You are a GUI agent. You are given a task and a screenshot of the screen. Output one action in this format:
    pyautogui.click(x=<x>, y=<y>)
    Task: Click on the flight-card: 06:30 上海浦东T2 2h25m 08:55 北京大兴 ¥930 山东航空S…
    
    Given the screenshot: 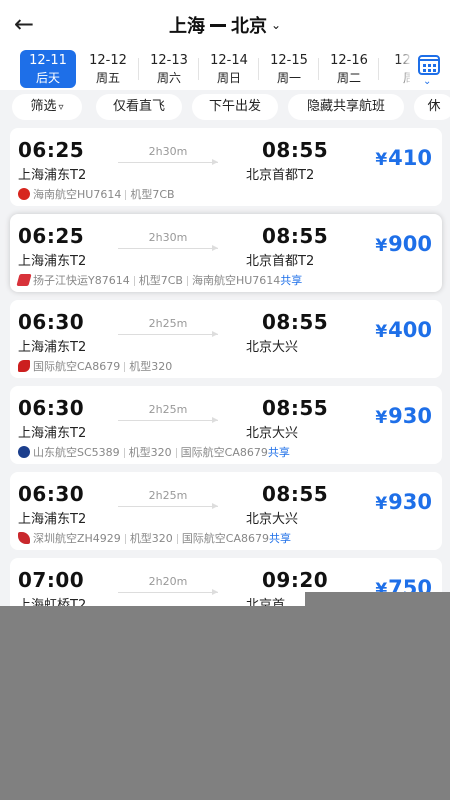 What is the action you would take?
    pyautogui.click(x=226, y=425)
    